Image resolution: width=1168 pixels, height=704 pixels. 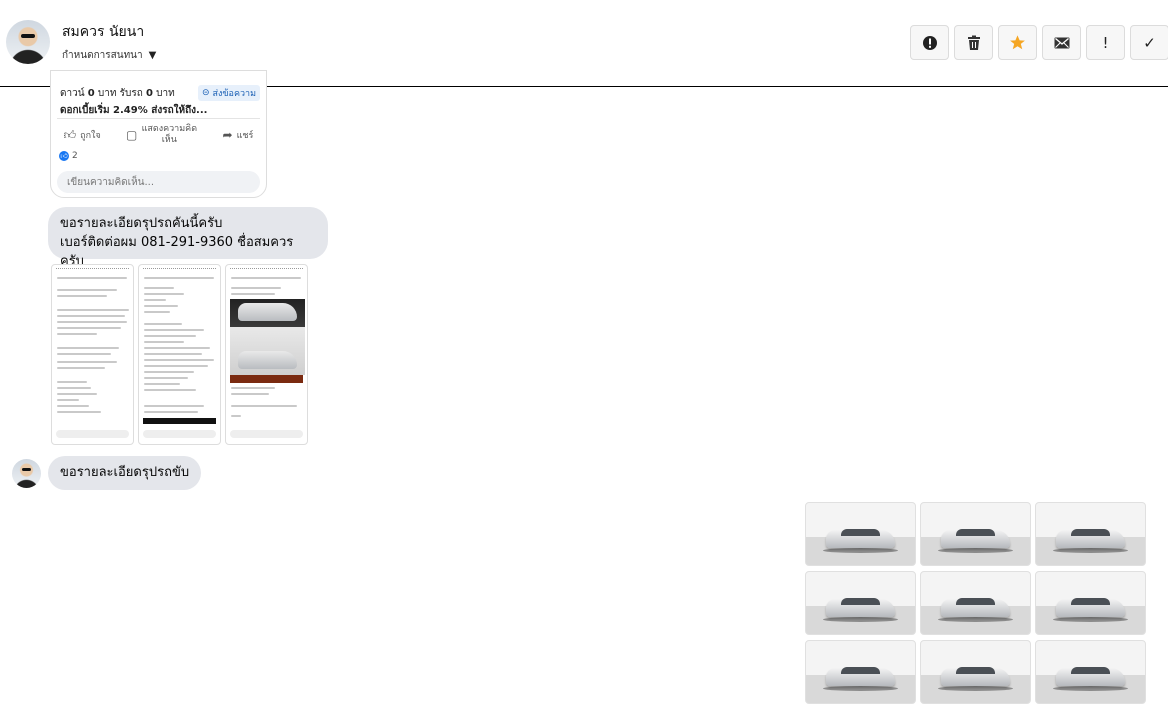 I want to click on star-button, so click(x=1017, y=42).